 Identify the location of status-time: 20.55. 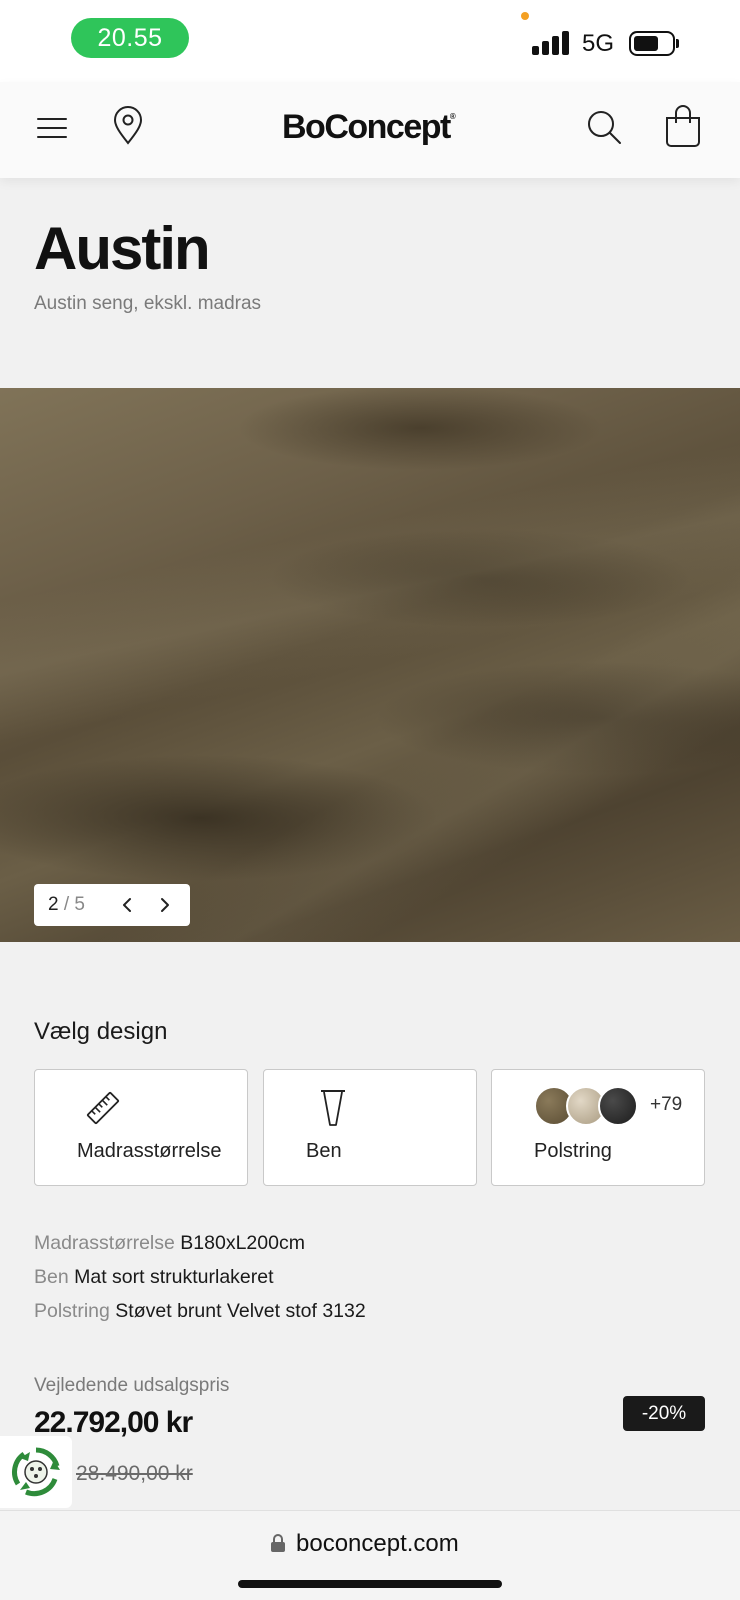
(130, 38).